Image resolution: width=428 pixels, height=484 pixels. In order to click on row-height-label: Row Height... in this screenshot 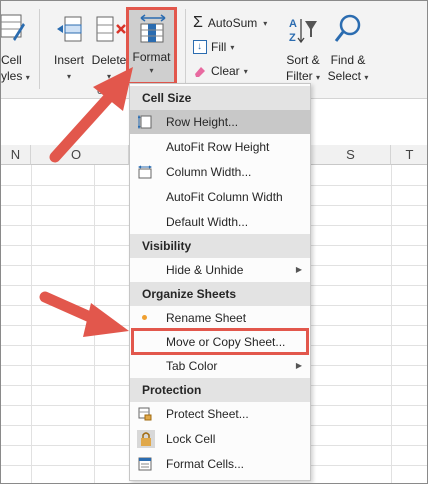, I will do `click(202, 122)`.